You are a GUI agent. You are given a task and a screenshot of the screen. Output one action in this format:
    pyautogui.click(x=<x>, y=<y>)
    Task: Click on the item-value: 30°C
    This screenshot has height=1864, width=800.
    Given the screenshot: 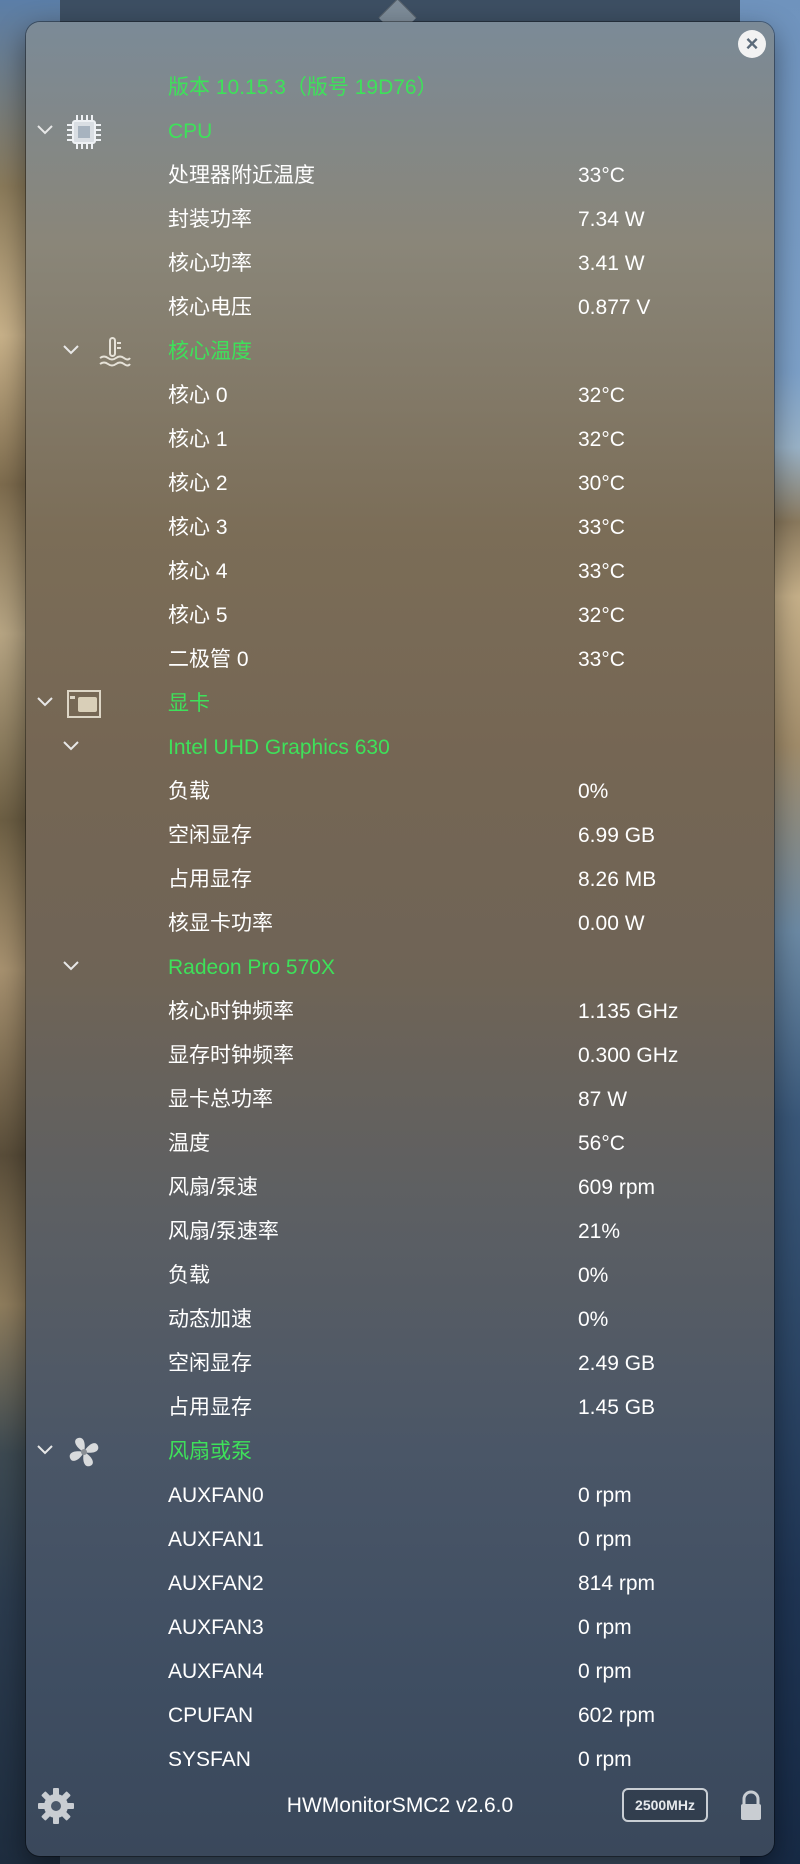 What is the action you would take?
    pyautogui.click(x=601, y=483)
    